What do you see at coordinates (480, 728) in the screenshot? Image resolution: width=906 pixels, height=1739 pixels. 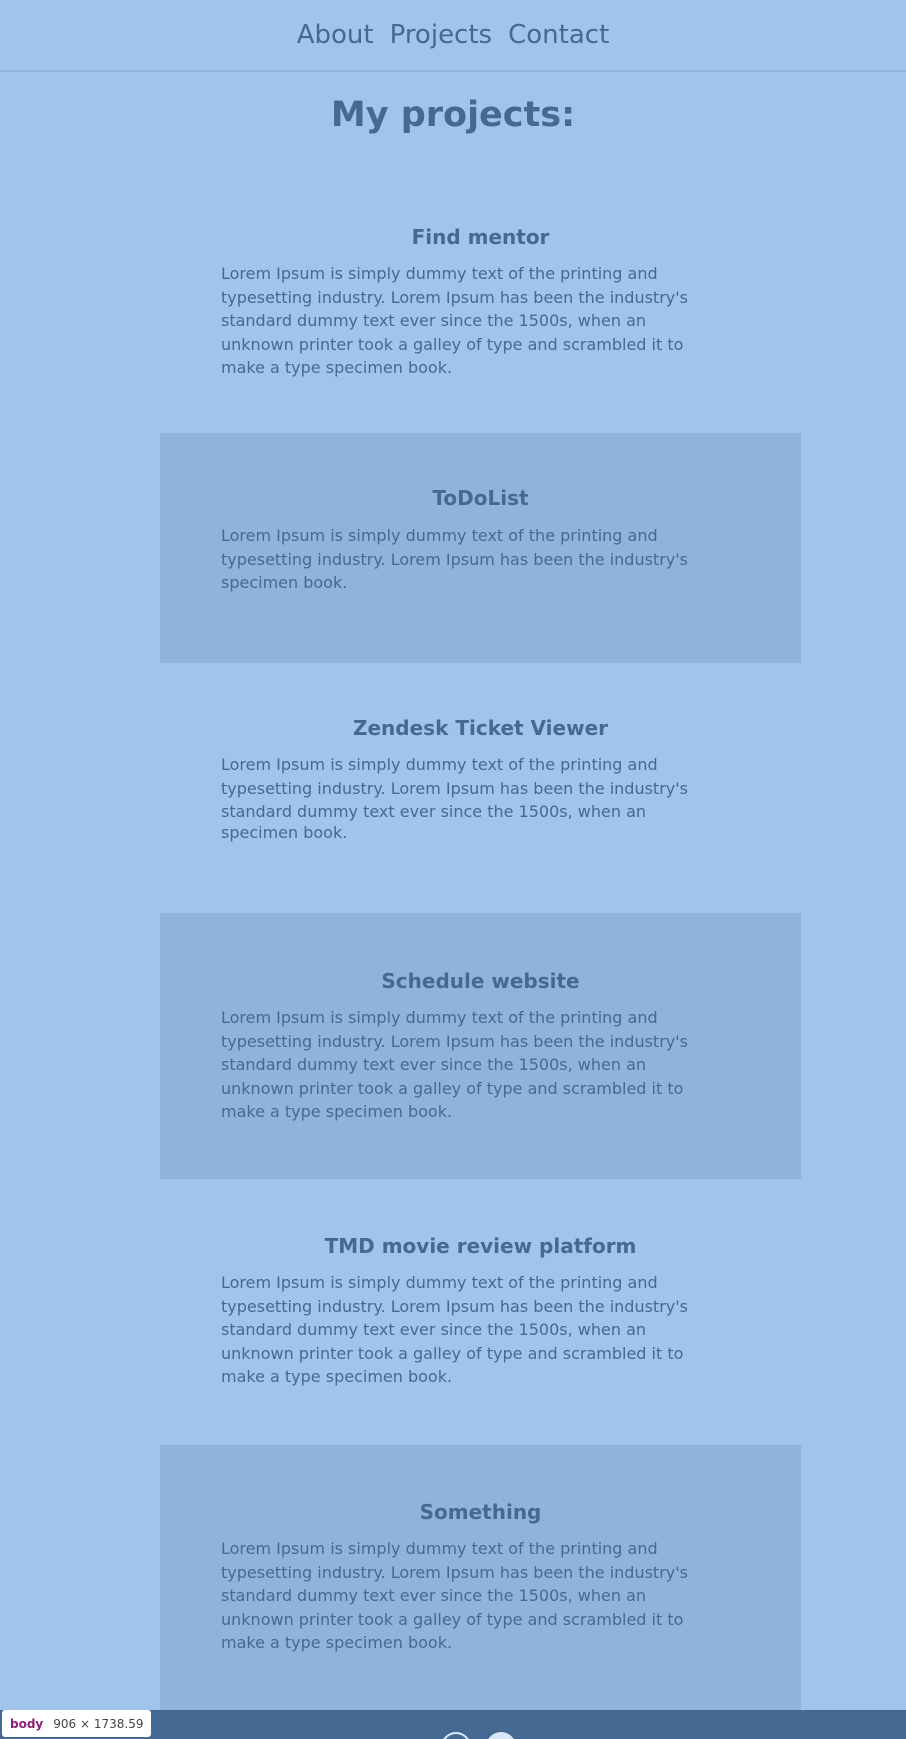 I see `project-title: Zendesk Ticket Viewer` at bounding box center [480, 728].